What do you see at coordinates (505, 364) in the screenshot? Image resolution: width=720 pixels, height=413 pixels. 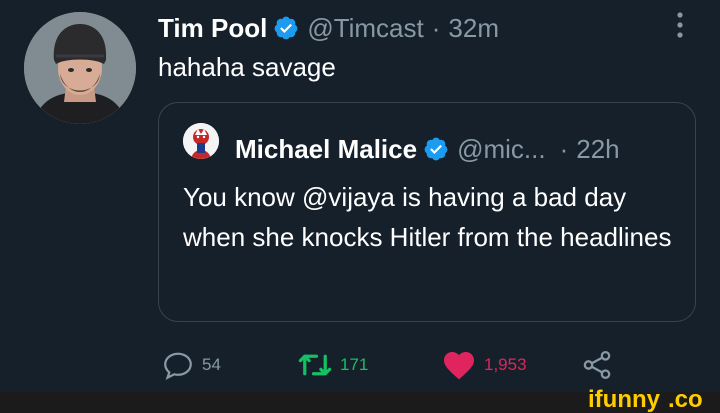 I see `like-count: 1,953` at bounding box center [505, 364].